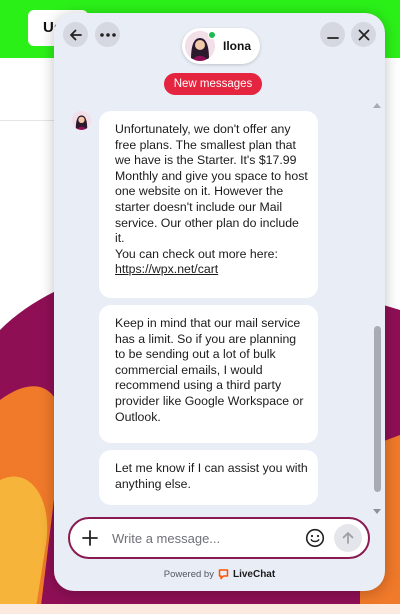  Describe the element at coordinates (166, 269) in the screenshot. I see `message-link: https://wpx.net/cart` at that location.